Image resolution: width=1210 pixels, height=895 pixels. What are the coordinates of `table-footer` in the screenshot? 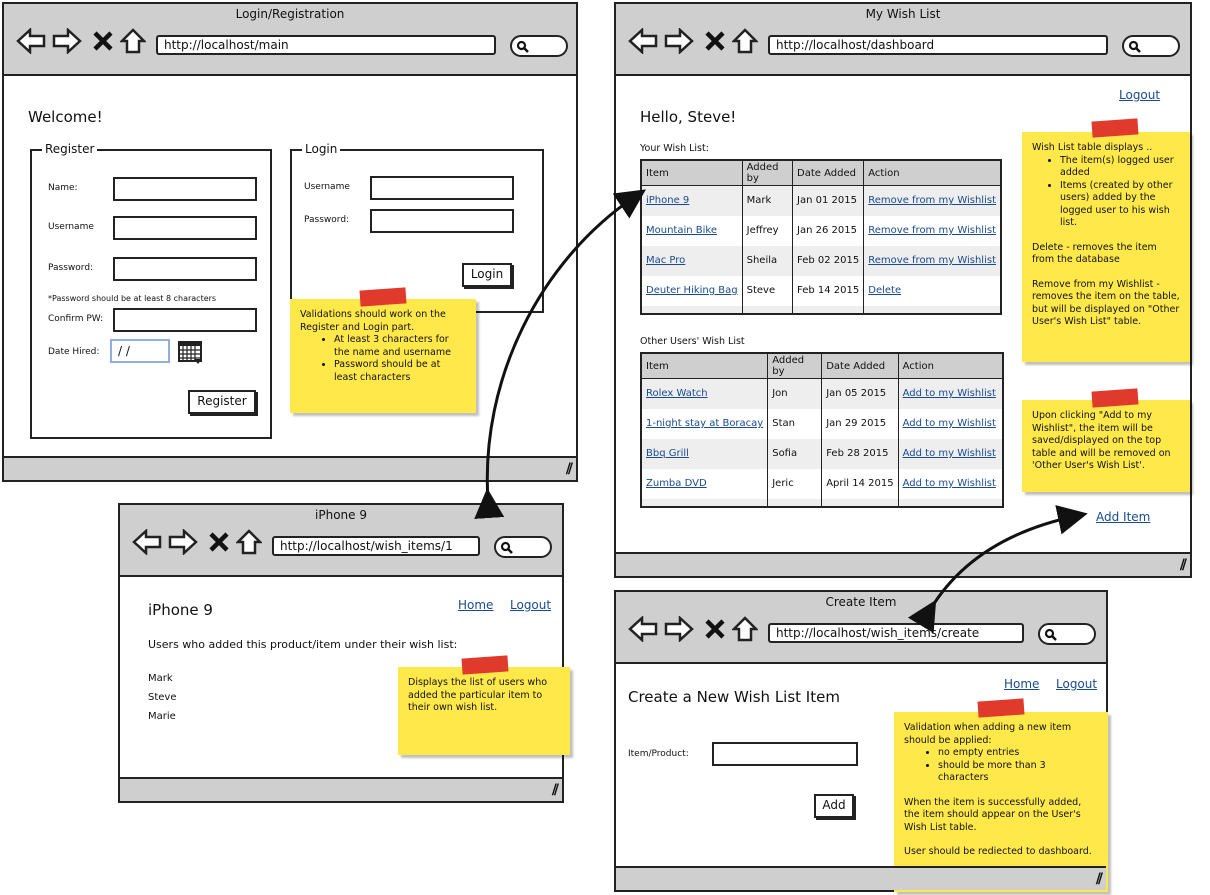 It's located at (822, 502).